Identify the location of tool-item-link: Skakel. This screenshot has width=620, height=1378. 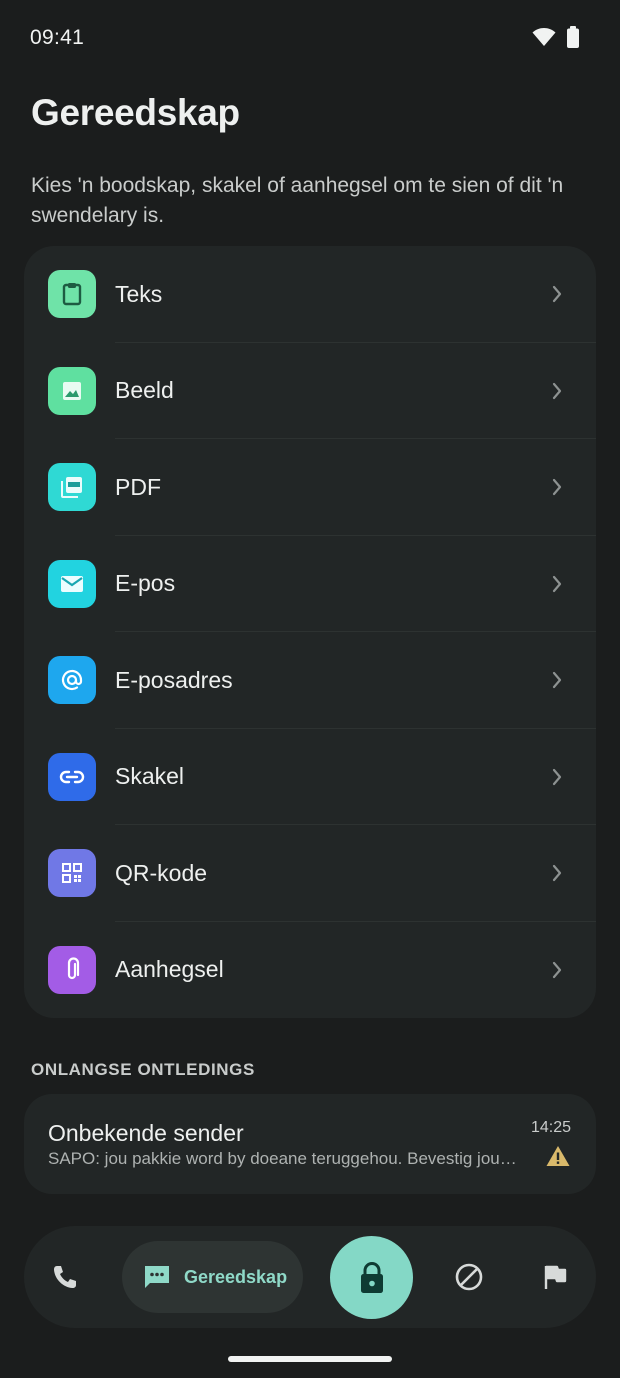
(310, 777).